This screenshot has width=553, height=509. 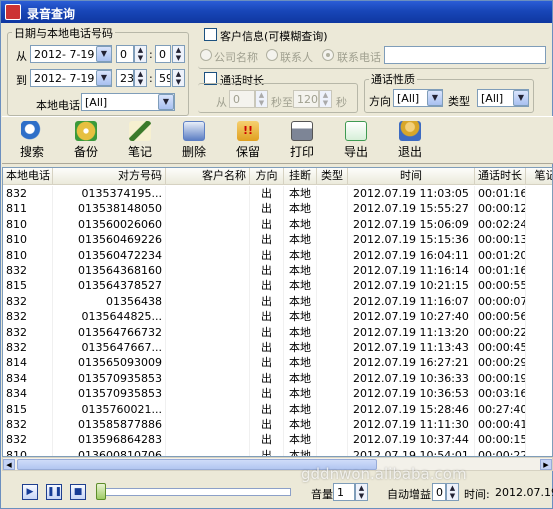 I want to click on contact-radio, so click(x=272, y=55).